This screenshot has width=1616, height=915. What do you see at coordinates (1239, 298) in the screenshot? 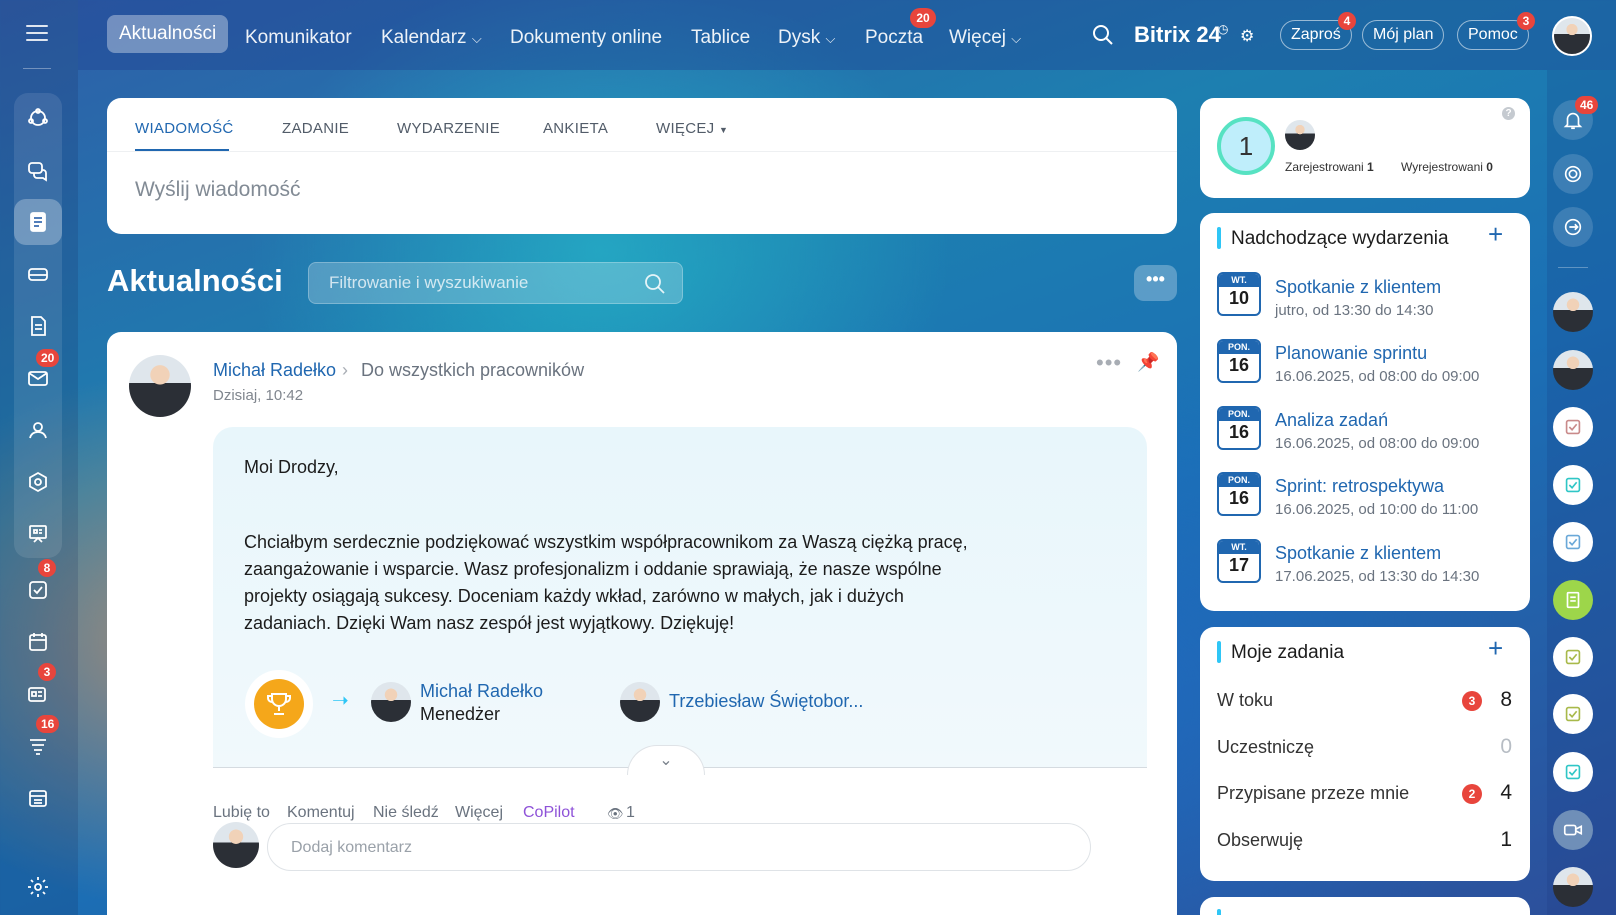
I see `event-date-num: 10` at bounding box center [1239, 298].